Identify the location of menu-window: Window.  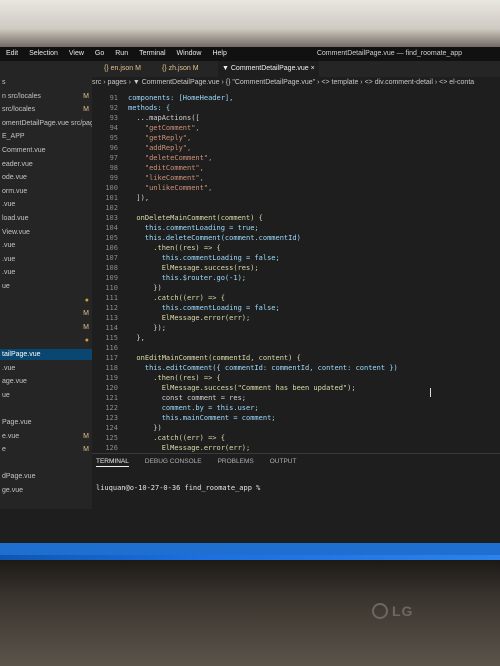
(189, 53).